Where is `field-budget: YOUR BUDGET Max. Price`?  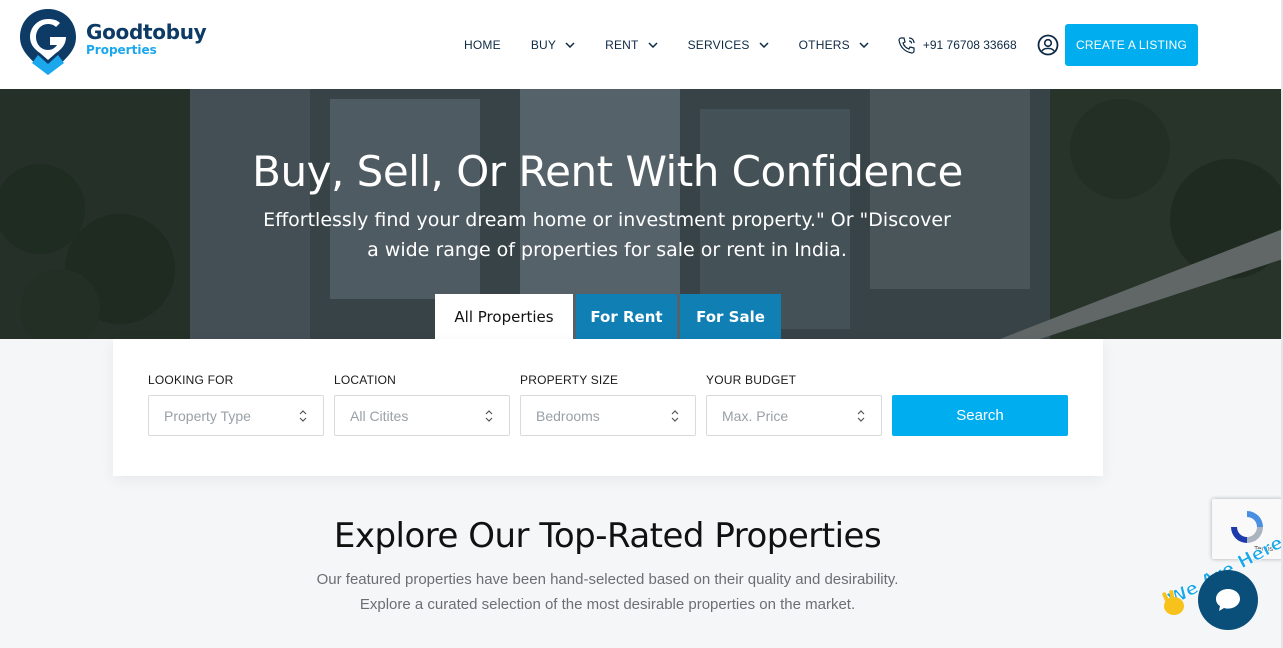 field-budget: YOUR BUDGET Max. Price is located at coordinates (794, 404).